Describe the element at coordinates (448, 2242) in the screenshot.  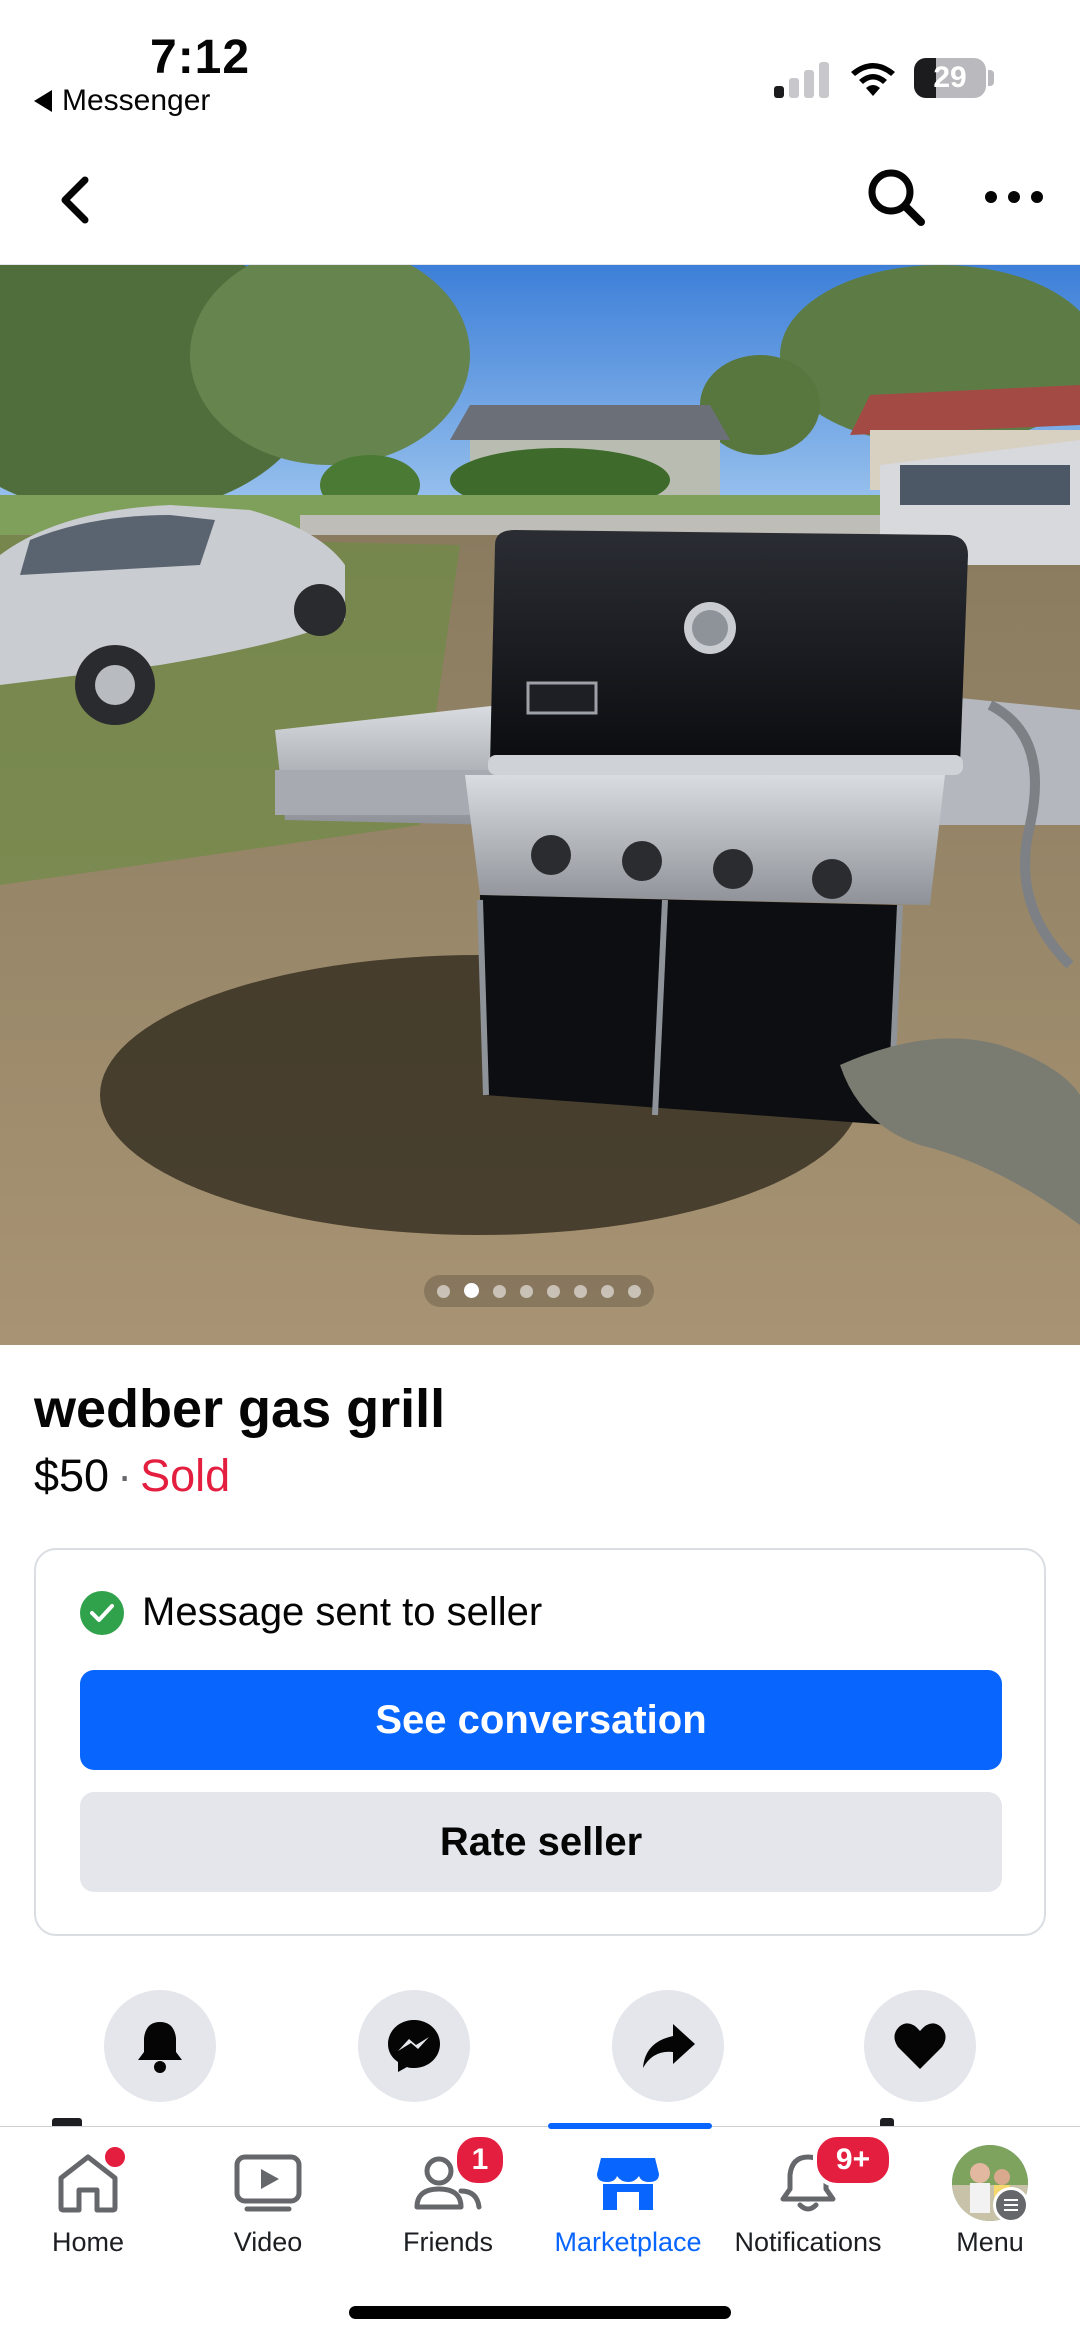
I see `tab-label: Friends` at that location.